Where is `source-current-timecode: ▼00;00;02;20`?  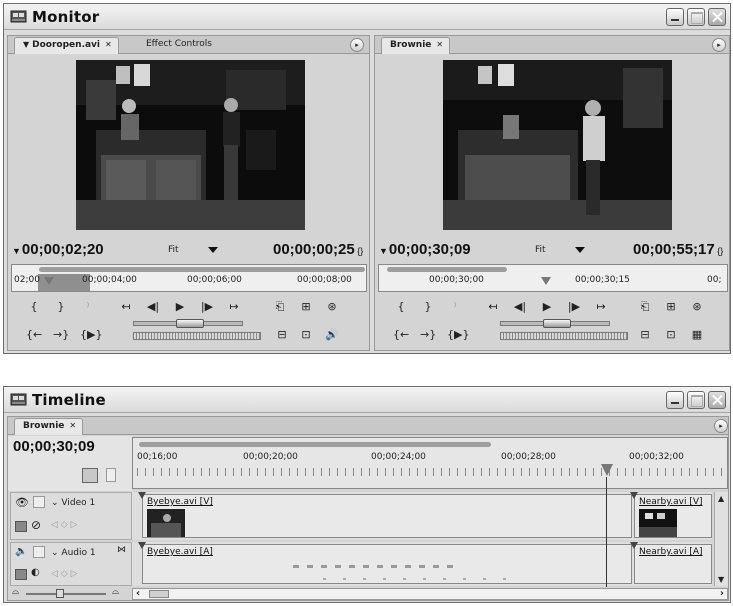 source-current-timecode: ▼00;00;02;20 is located at coordinates (58, 249).